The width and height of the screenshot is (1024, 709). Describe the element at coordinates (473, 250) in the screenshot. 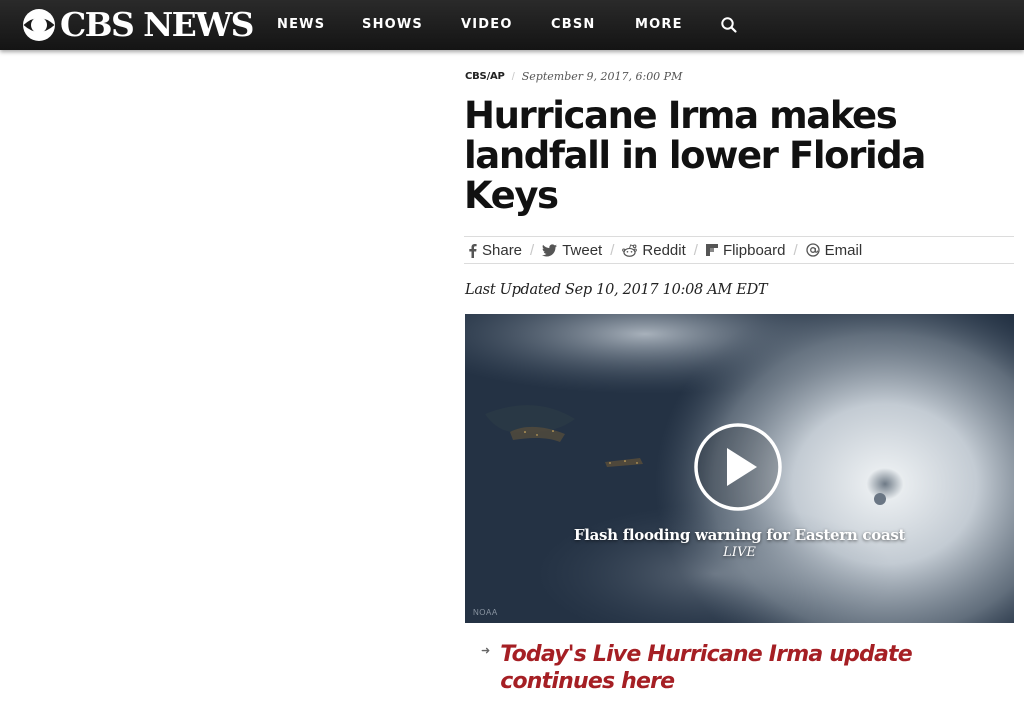

I see `facebook-icon` at that location.